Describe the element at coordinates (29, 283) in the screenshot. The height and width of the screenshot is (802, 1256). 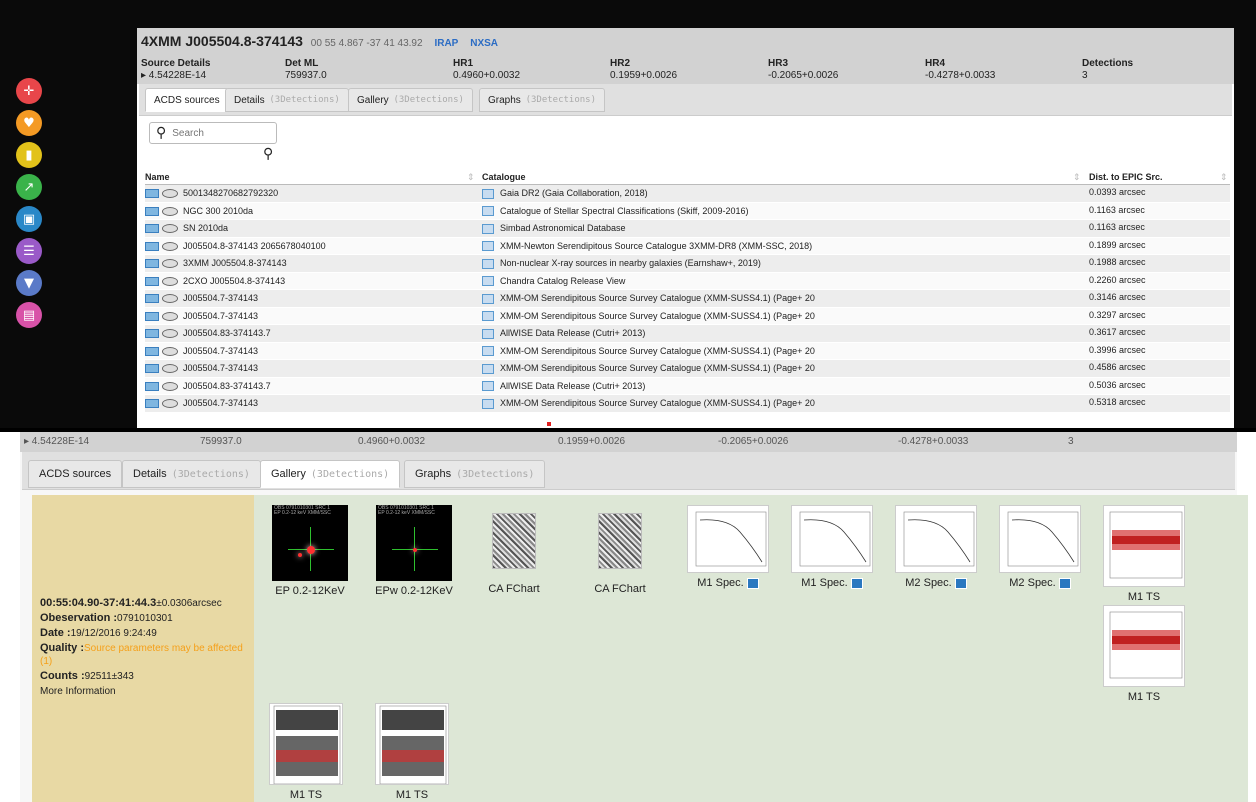
I see `filter-icon: ▼` at that location.